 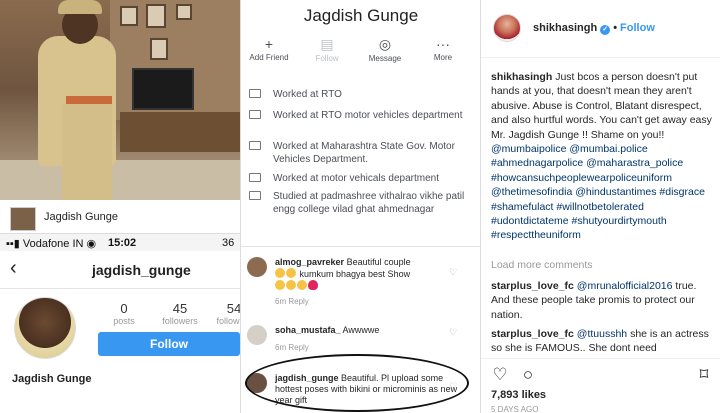 I want to click on load-more-comments-link: Load more comments, so click(x=542, y=265).